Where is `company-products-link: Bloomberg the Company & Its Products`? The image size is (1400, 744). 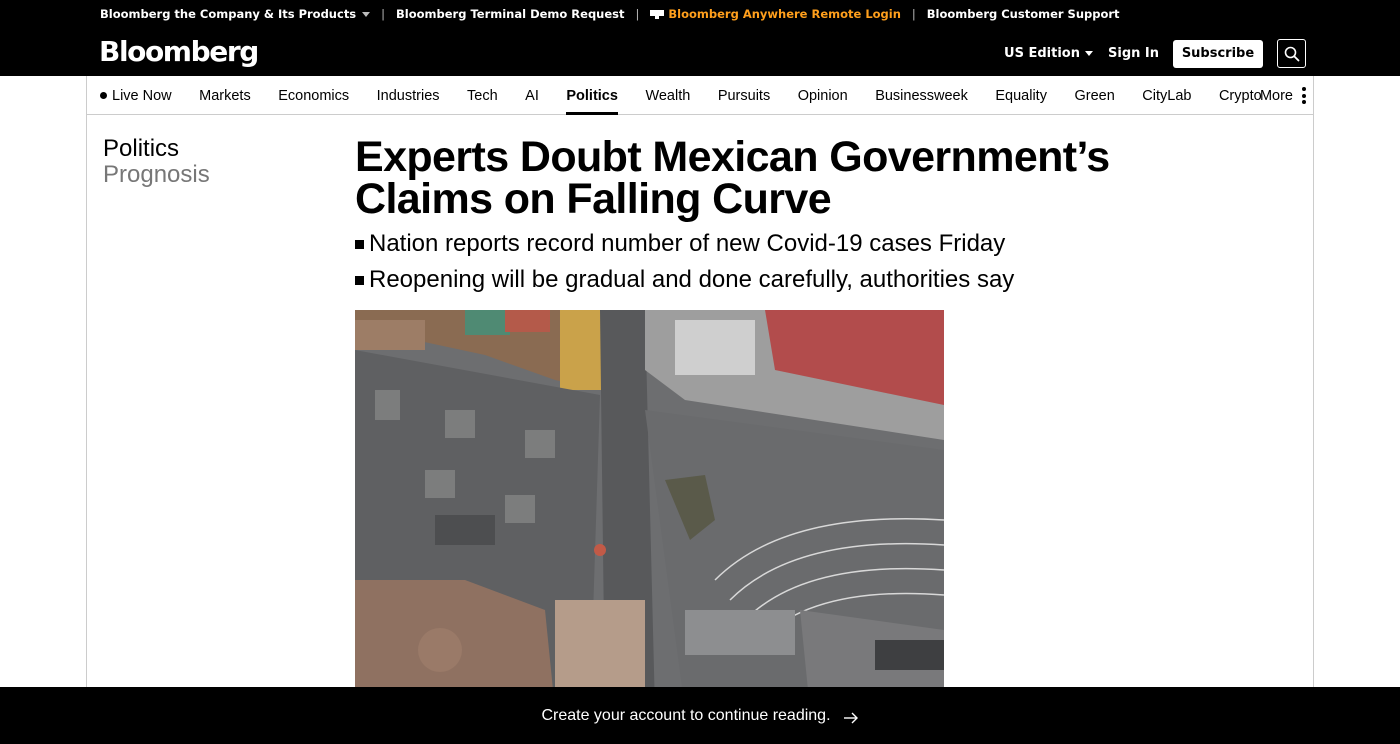 company-products-link: Bloomberg the Company & Its Products is located at coordinates (228, 14).